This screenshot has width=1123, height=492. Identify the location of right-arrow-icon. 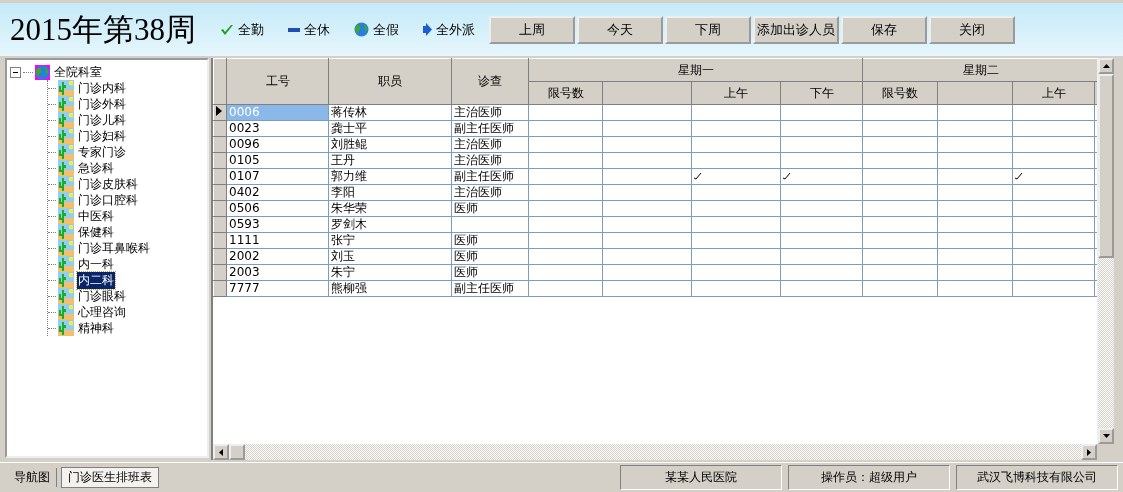
(1089, 452).